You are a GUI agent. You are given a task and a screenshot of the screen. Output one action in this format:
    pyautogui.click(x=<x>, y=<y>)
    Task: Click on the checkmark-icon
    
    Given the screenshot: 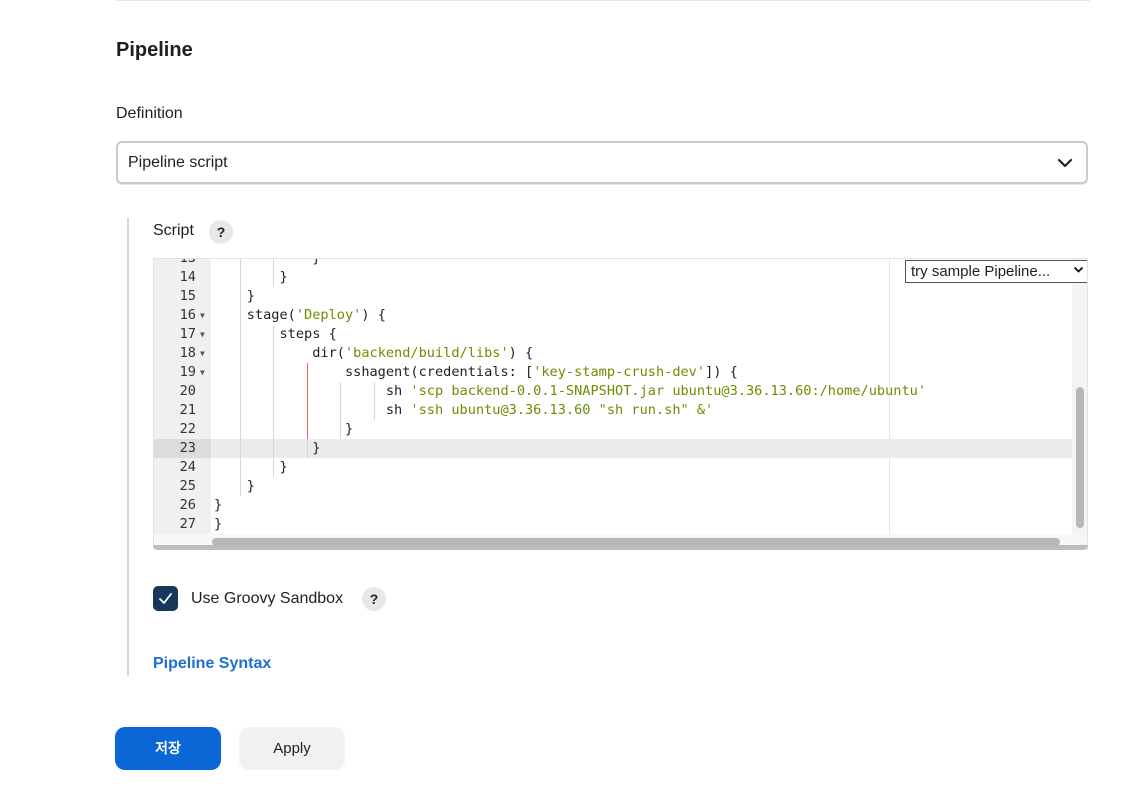 What is the action you would take?
    pyautogui.click(x=165, y=598)
    